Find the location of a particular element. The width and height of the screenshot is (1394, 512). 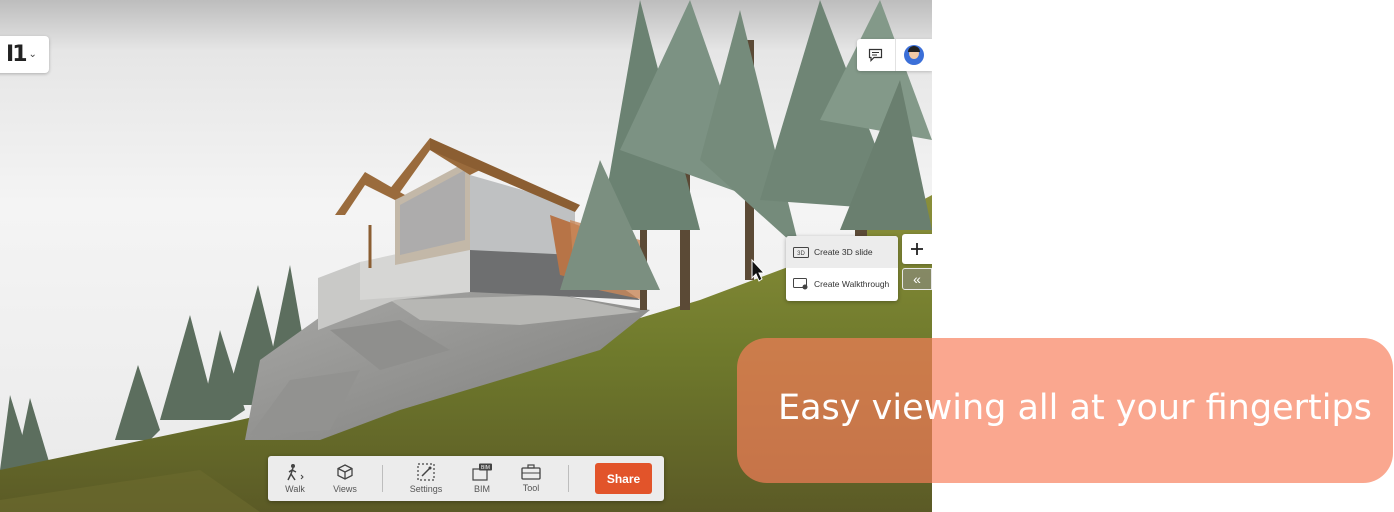

double-chevron-left-icon: « is located at coordinates (917, 279).